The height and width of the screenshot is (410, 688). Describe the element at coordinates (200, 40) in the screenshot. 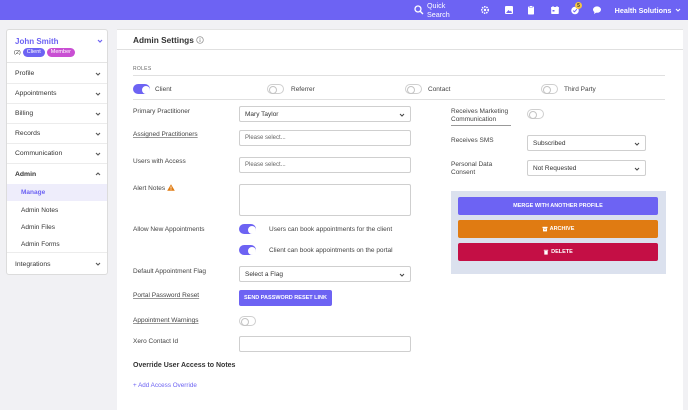

I see `info-icon` at that location.